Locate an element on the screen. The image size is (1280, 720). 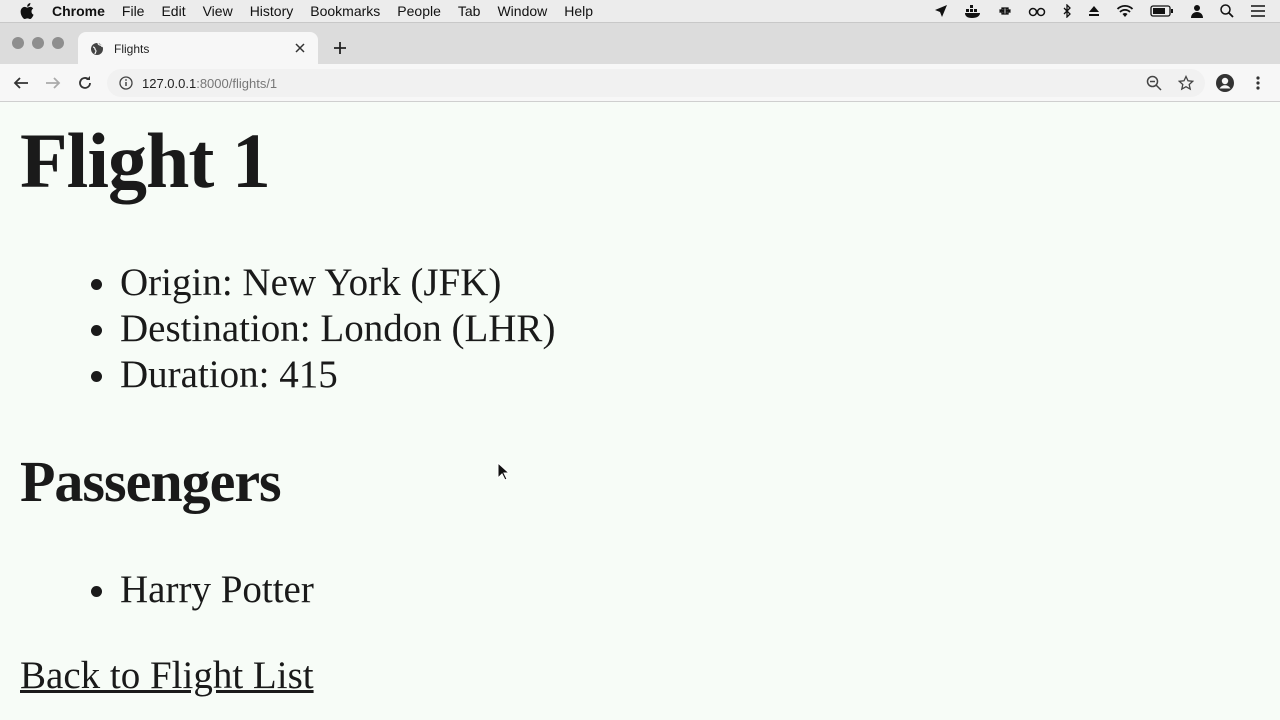
apple-icon is located at coordinates (27, 11).